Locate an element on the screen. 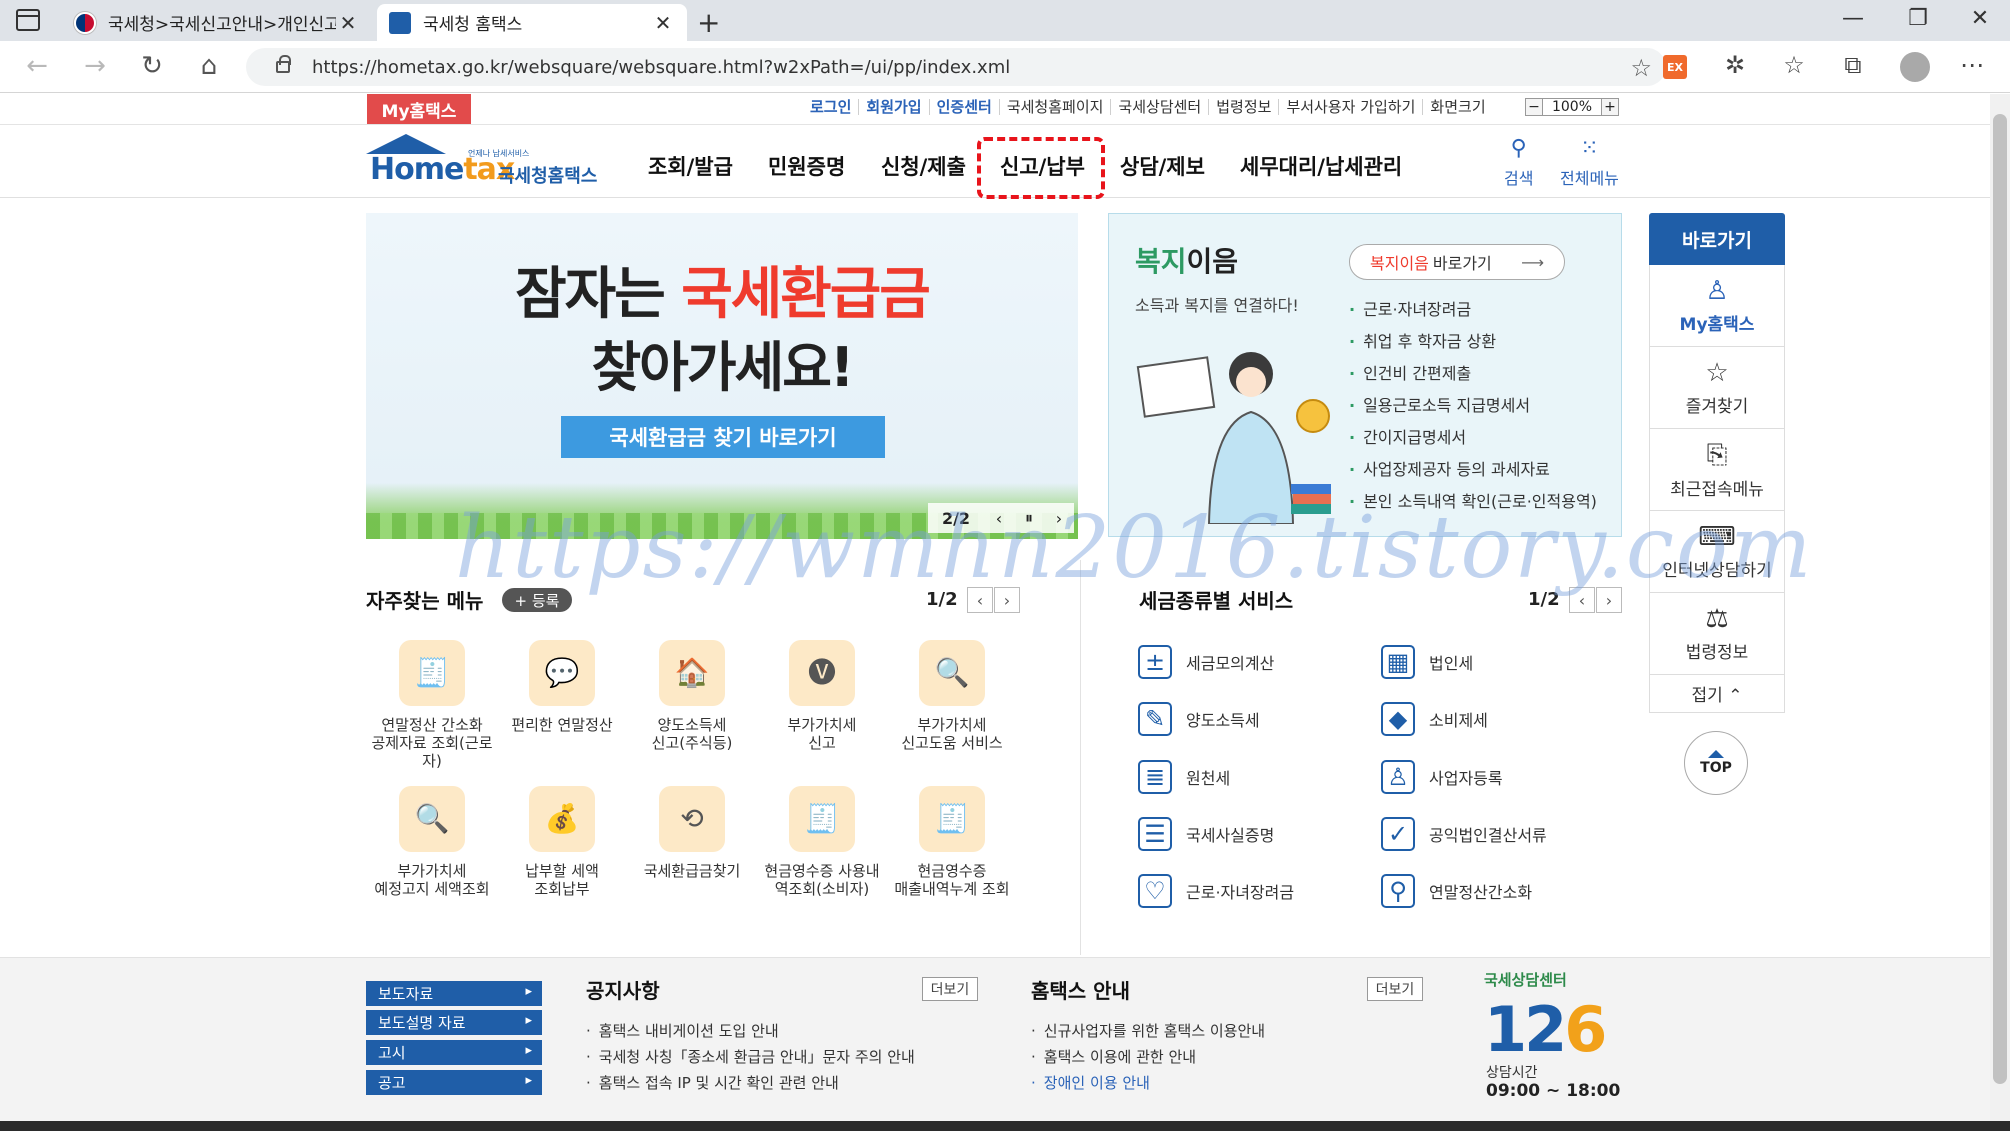 The image size is (2010, 1131). welfare-item: 본인 소득내역 확인(근로·인적용역) is located at coordinates (1473, 502).